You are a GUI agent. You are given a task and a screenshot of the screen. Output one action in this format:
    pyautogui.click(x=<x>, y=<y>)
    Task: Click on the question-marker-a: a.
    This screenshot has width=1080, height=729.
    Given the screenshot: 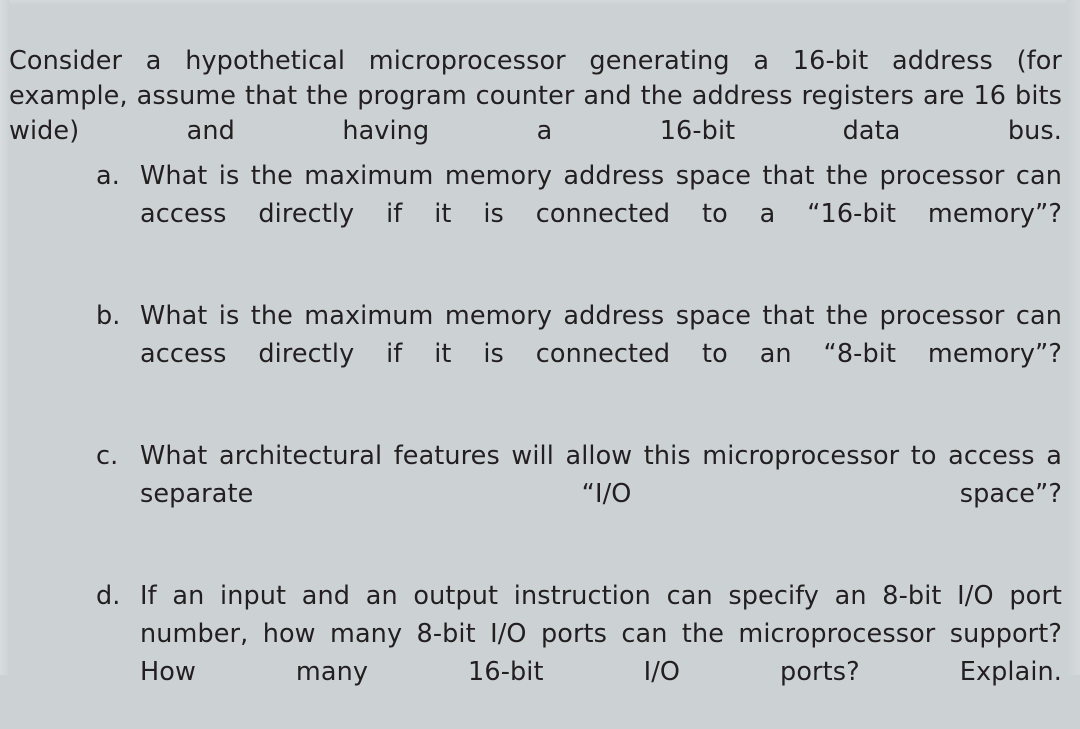 What is the action you would take?
    pyautogui.click(x=108, y=176)
    